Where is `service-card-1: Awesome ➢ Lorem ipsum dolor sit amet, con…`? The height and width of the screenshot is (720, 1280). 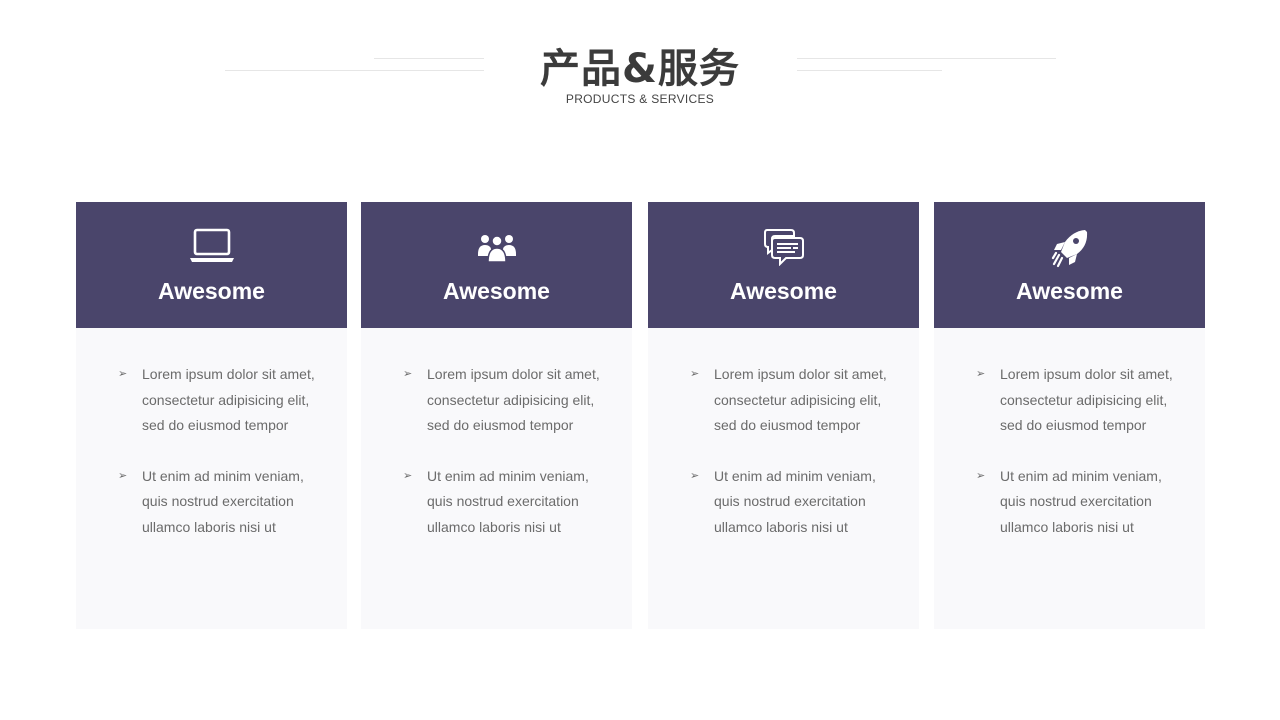
service-card-1: Awesome ➢ Lorem ipsum dolor sit amet, con… is located at coordinates (211, 415).